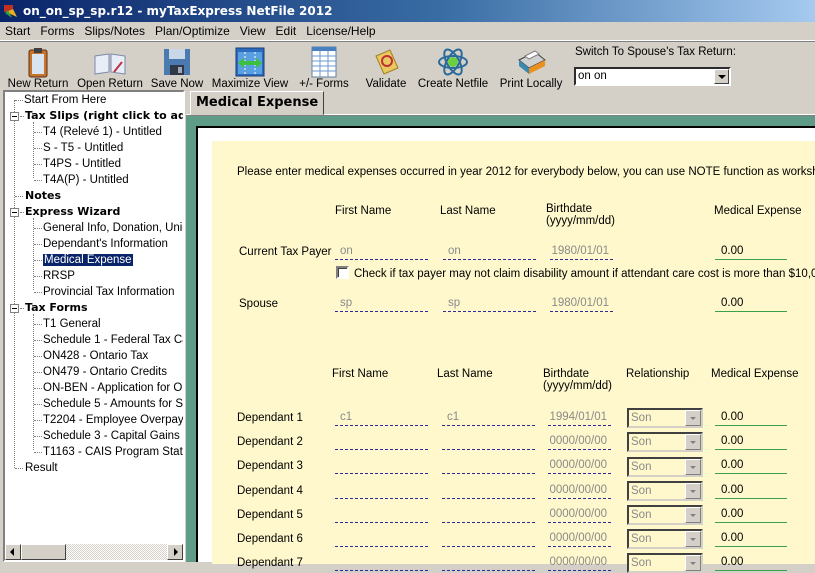 This screenshot has height=573, width=815. Describe the element at coordinates (489, 304) in the screenshot. I see `spouse-last-name-field: sp` at that location.